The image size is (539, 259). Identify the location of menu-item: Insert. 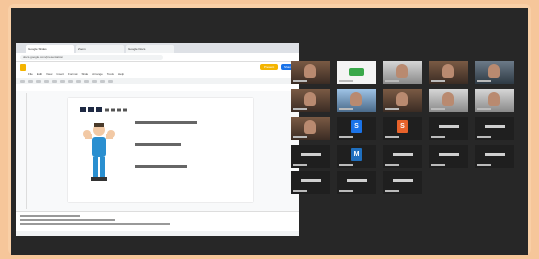
(60, 75).